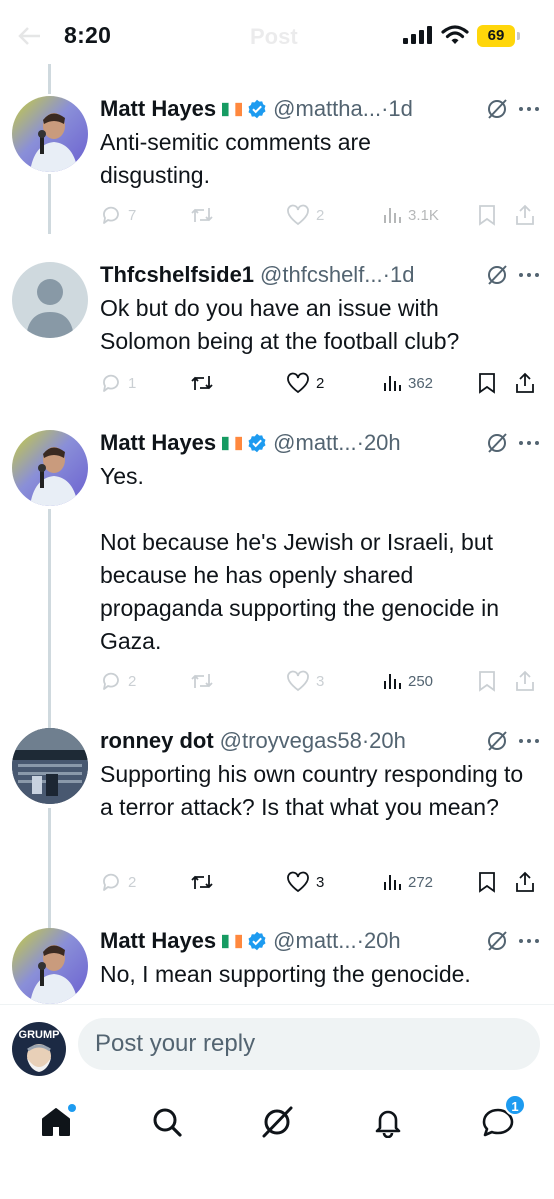 This screenshot has height=1199, width=554. I want to click on view-count: 272, so click(421, 882).